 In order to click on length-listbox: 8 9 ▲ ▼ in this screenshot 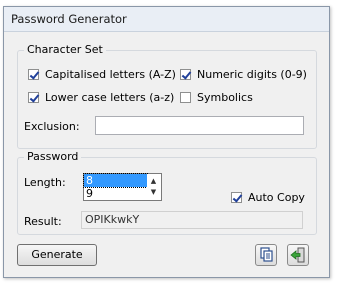, I will do `click(122, 187)`.